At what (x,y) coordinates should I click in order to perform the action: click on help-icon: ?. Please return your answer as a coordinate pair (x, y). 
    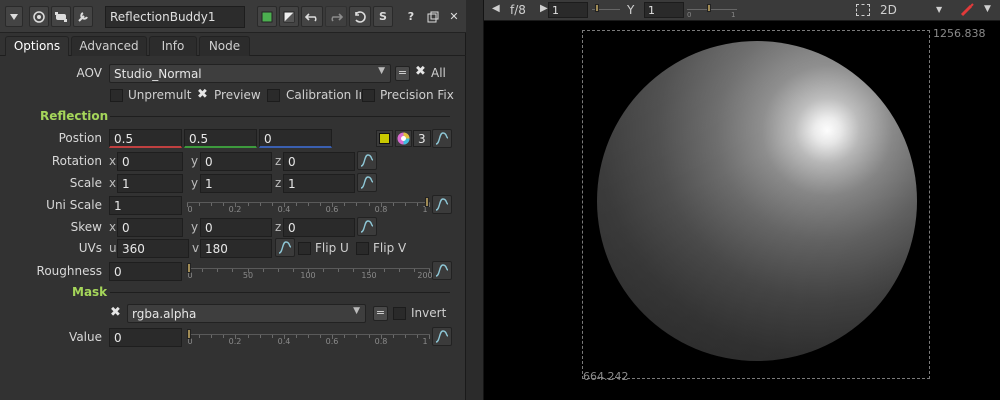
    Looking at the image, I should click on (411, 16).